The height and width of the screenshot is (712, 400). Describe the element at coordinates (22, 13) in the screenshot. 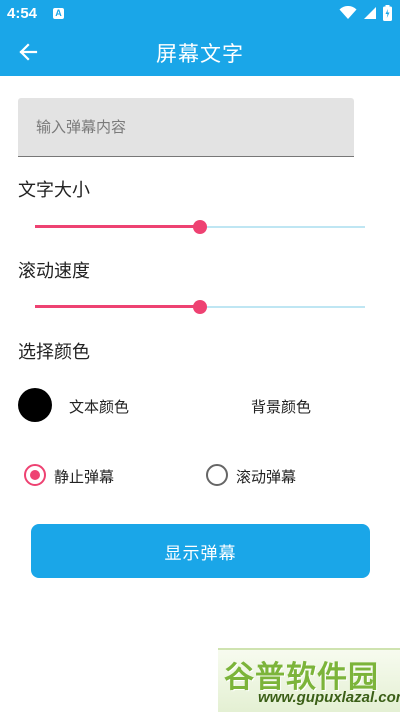

I see `status-time: 4:54` at that location.